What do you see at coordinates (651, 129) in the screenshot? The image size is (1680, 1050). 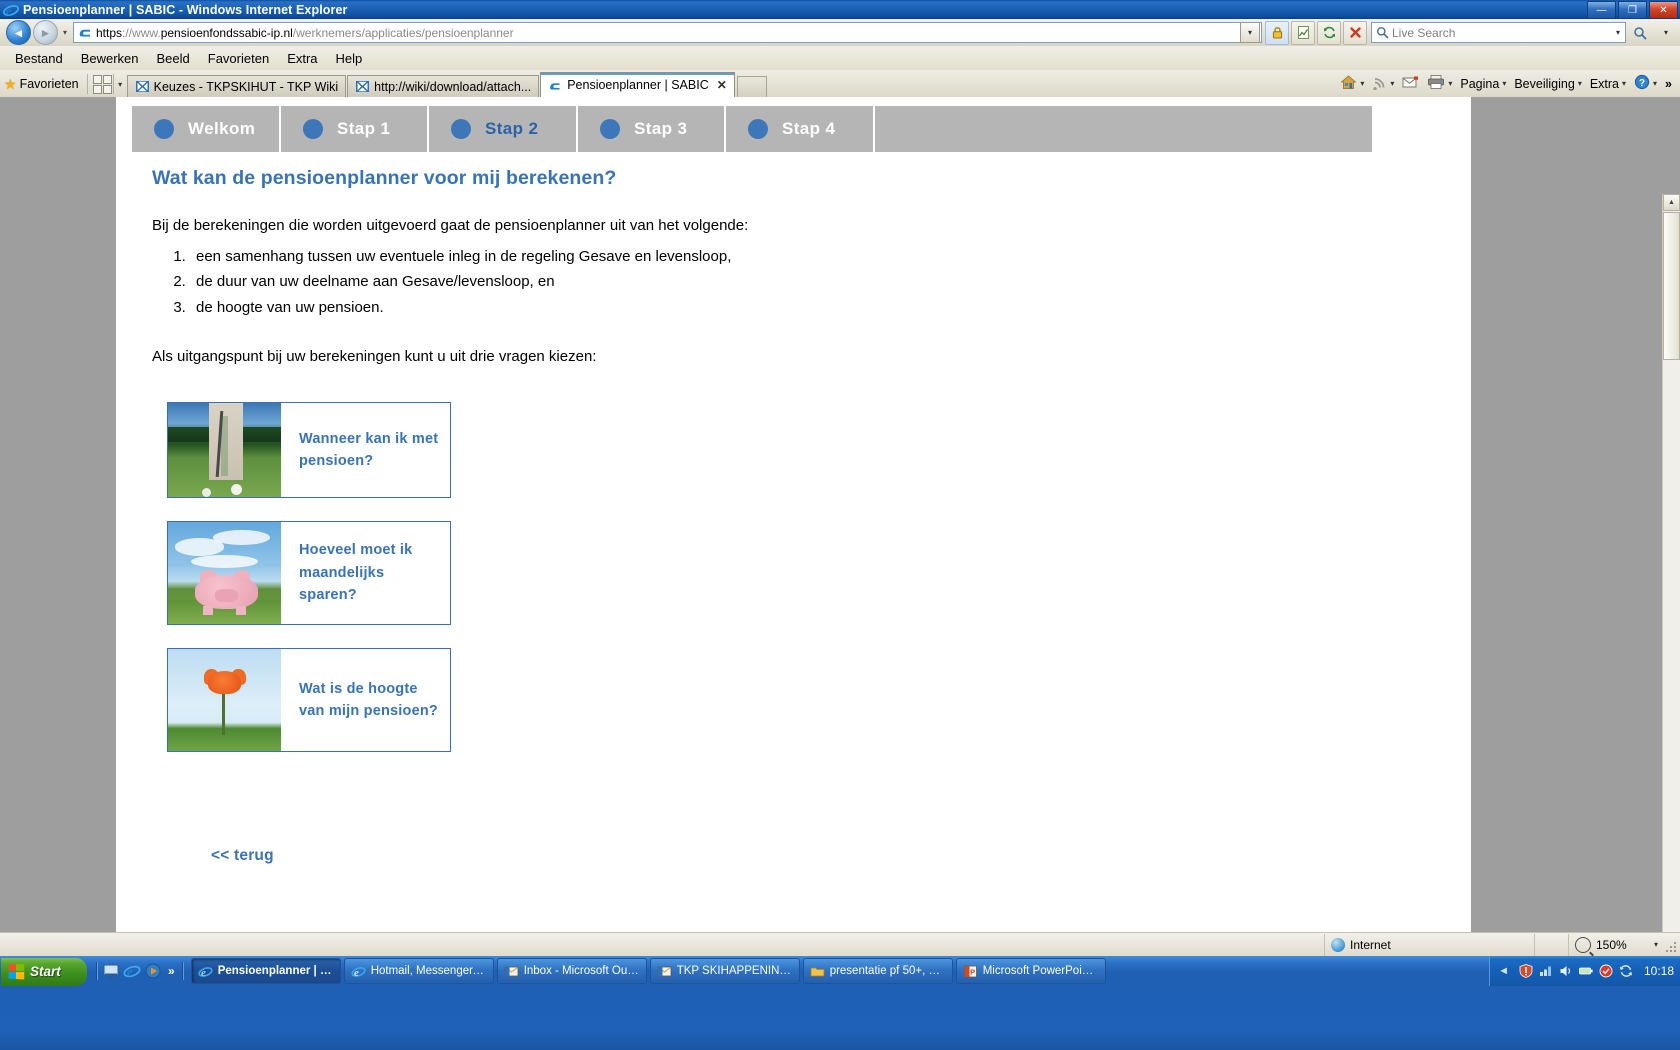 I see `step-stap-3: Stap 3` at bounding box center [651, 129].